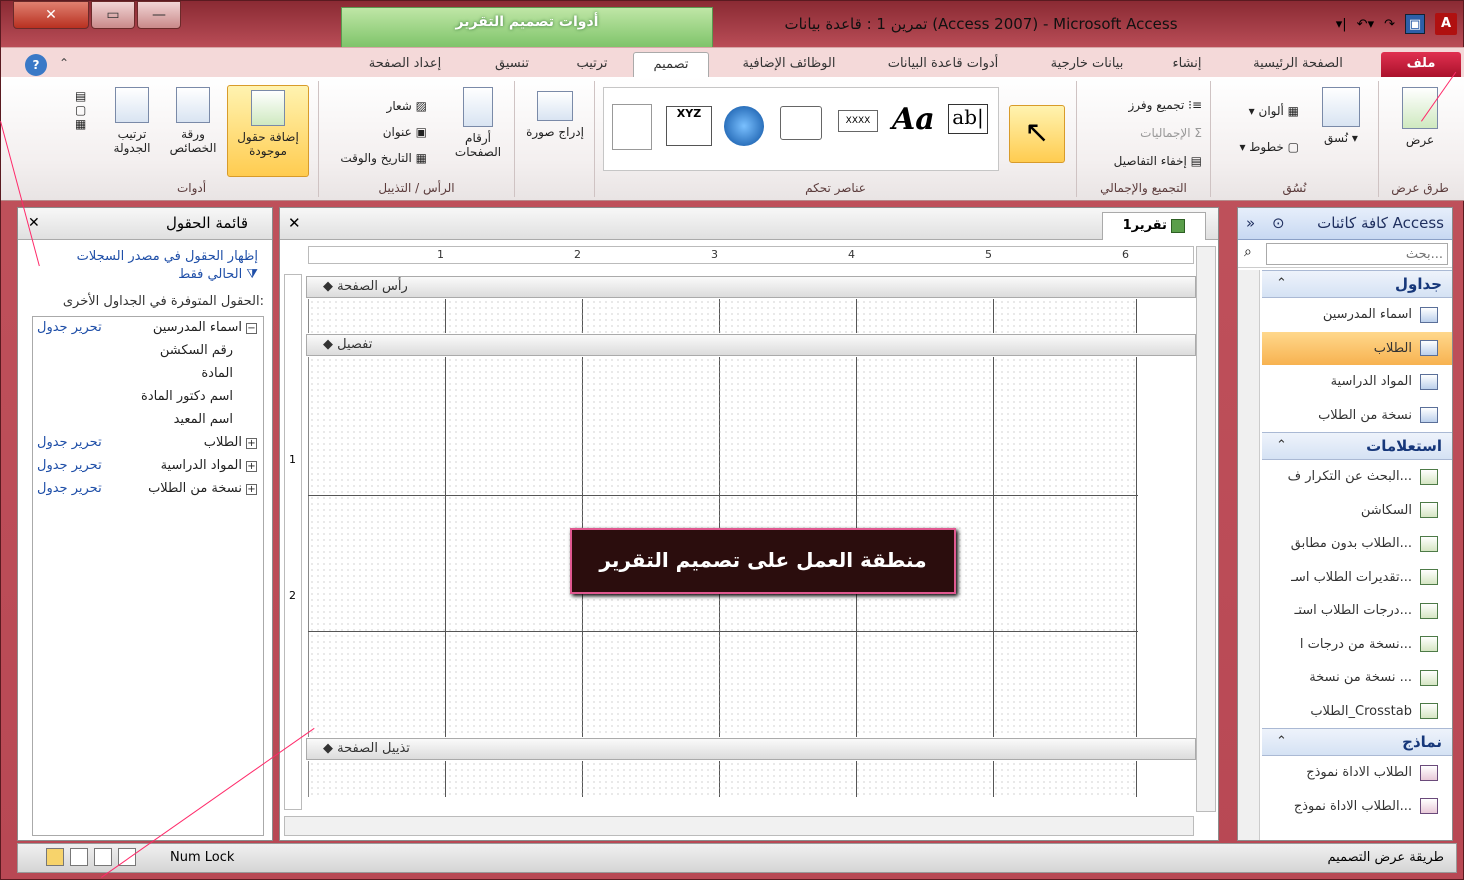  I want to click on redo-icon: ↷, so click(1389, 24).